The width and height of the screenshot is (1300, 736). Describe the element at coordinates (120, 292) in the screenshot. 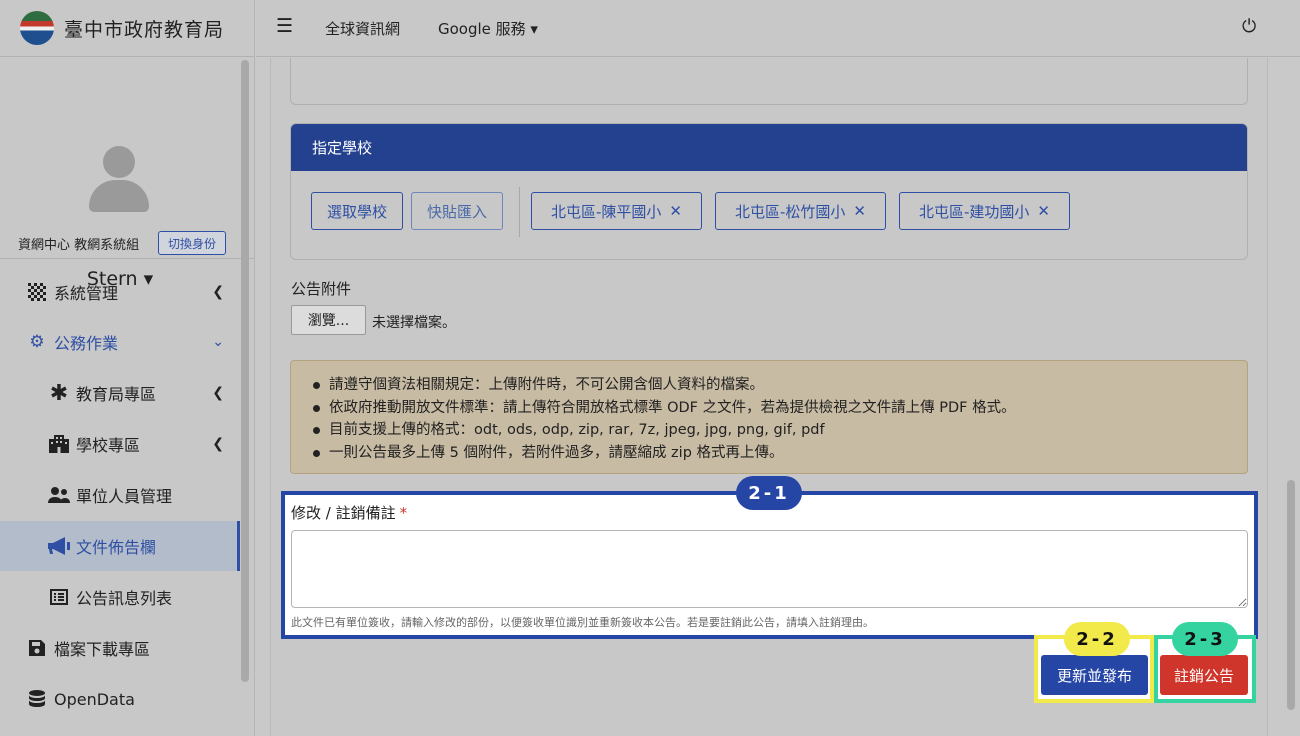

I see `nav-system-management: 系統管理 ❮` at that location.